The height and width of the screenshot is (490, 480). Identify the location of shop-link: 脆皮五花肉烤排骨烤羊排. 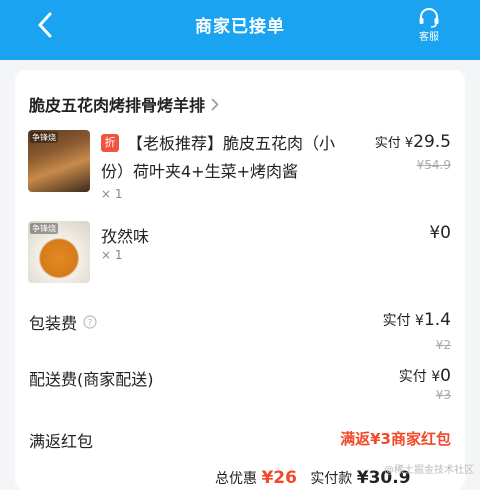
(124, 104).